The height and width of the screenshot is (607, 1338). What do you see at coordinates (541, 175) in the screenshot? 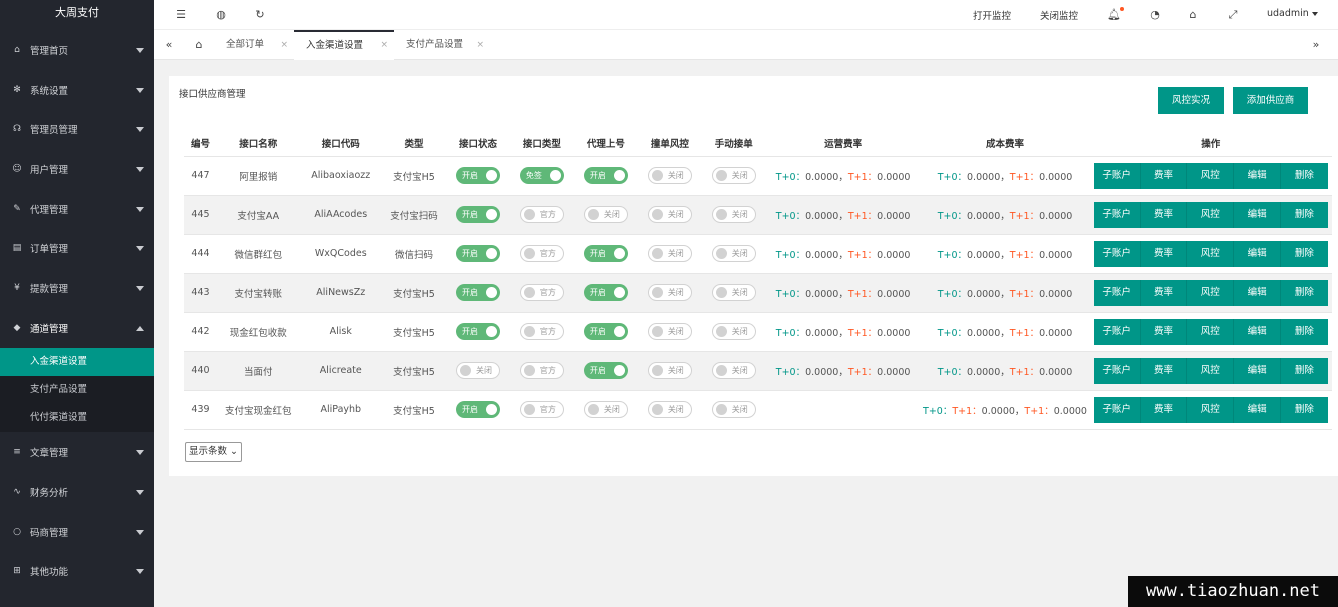
I see `interface-type-switch: 免签` at bounding box center [541, 175].